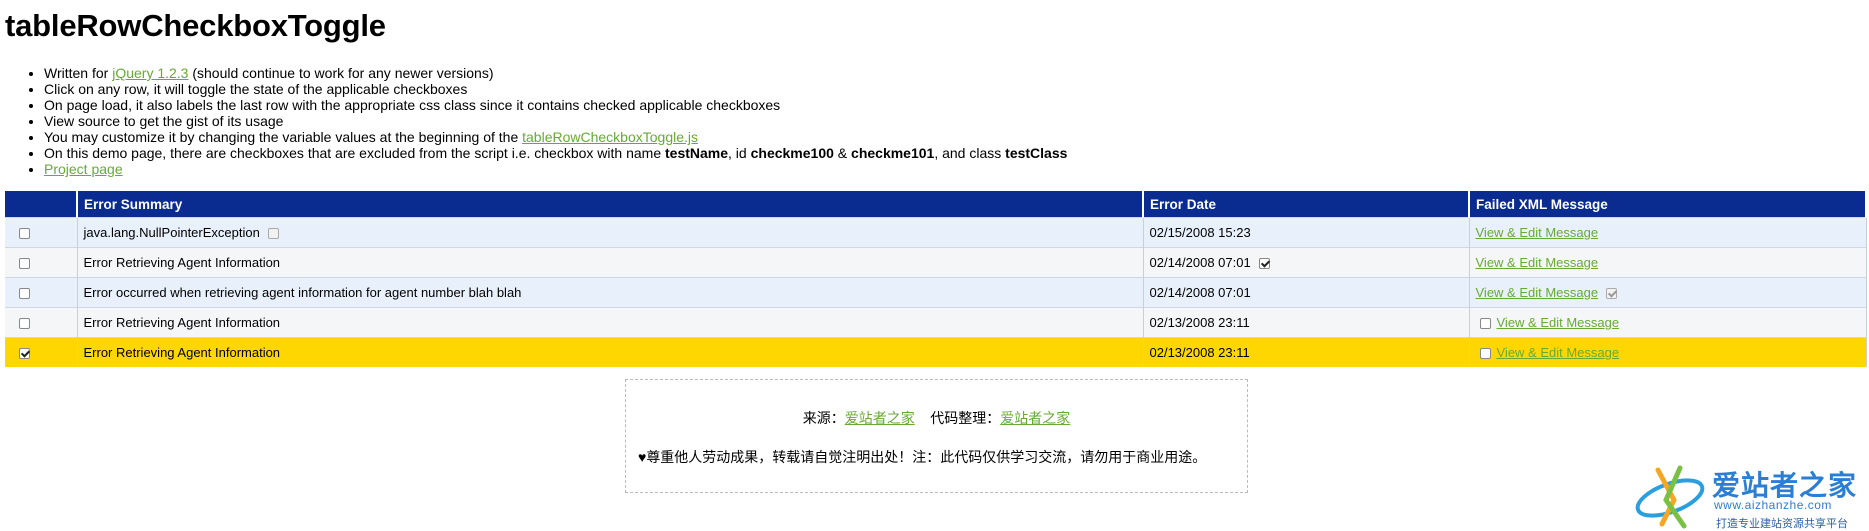  What do you see at coordinates (1782, 524) in the screenshot?
I see `logo-slogan-text: 打造专业建站资源共享平台` at bounding box center [1782, 524].